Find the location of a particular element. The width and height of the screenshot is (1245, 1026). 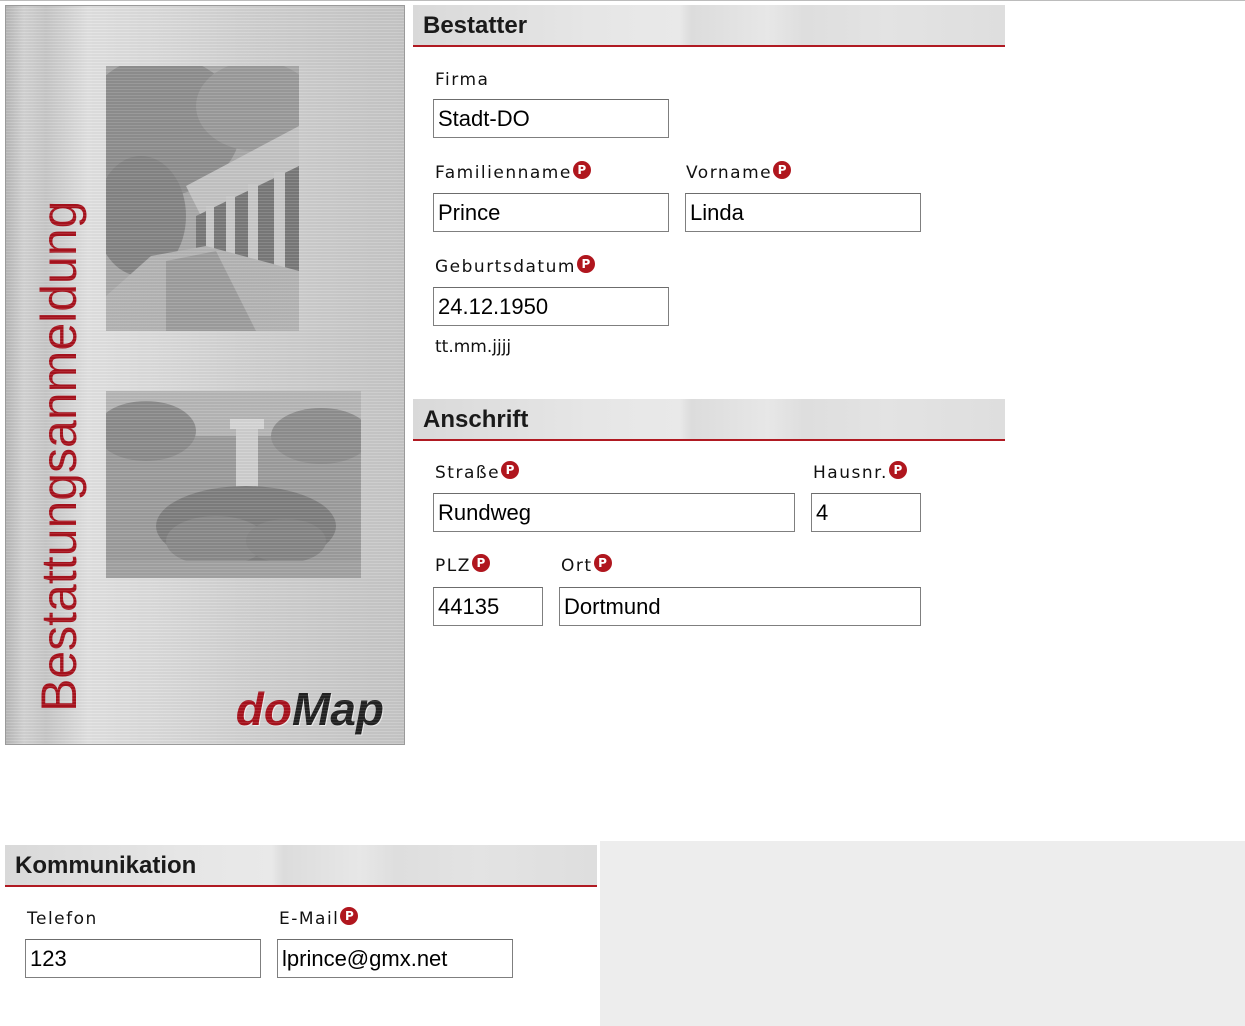

section-header-kommunikation: Kommunikation is located at coordinates (301, 866).